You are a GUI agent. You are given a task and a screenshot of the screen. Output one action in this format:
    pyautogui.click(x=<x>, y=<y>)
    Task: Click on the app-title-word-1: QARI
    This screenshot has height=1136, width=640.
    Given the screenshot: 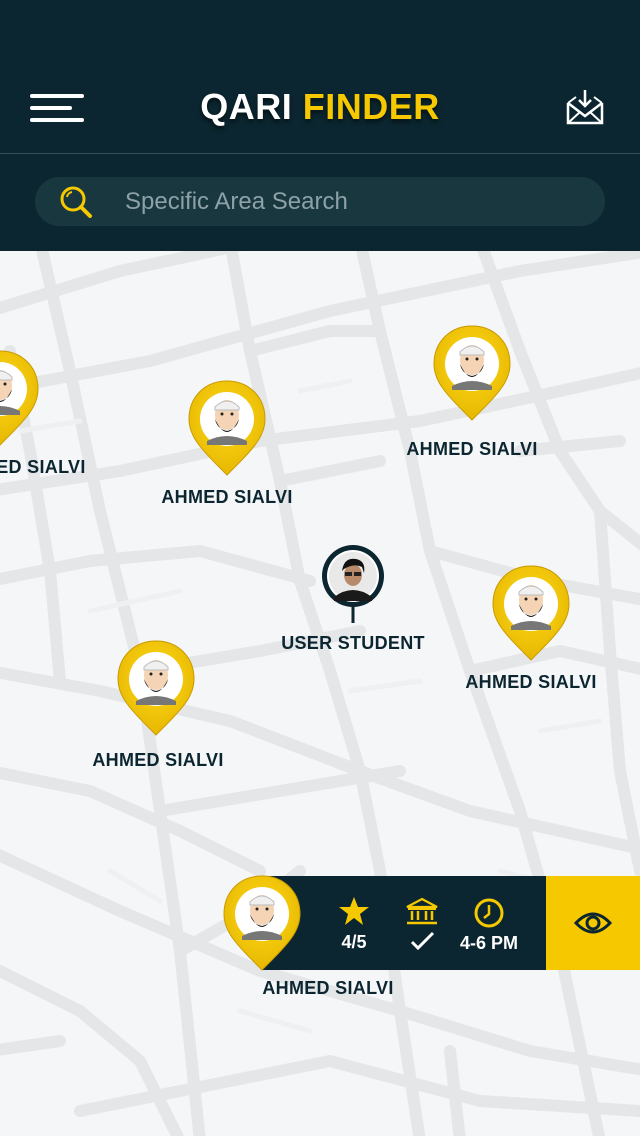 What is the action you would take?
    pyautogui.click(x=246, y=106)
    